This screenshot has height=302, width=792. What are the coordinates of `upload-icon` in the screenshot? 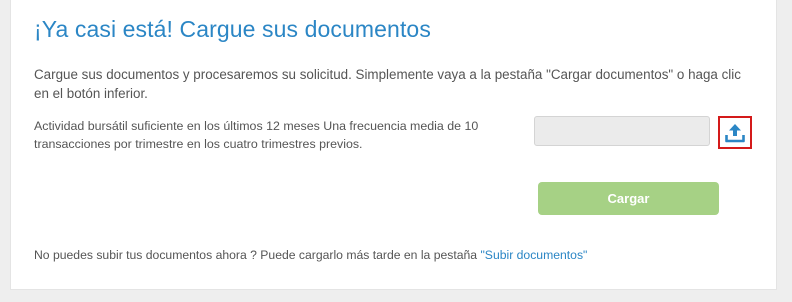 It's located at (735, 133).